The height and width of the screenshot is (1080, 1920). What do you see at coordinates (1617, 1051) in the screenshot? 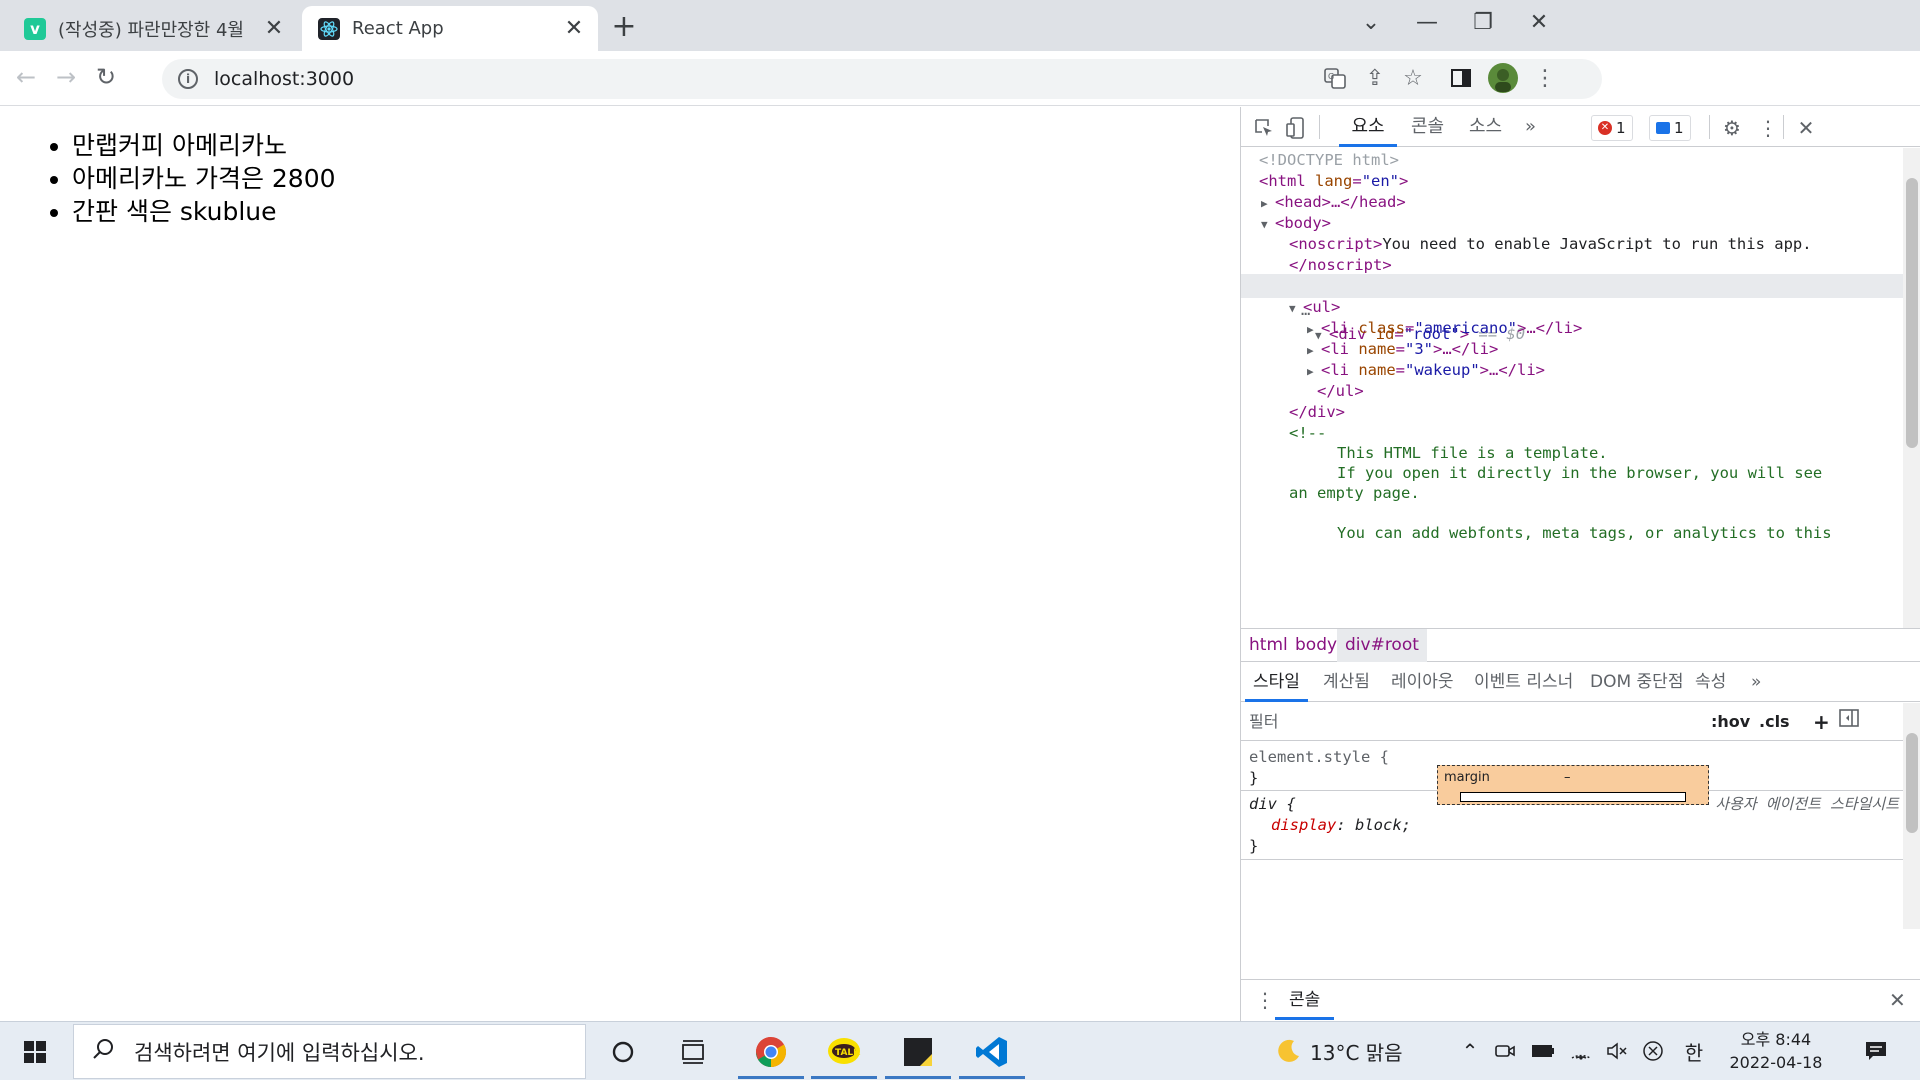
I see `speaker-muted-icon` at bounding box center [1617, 1051].